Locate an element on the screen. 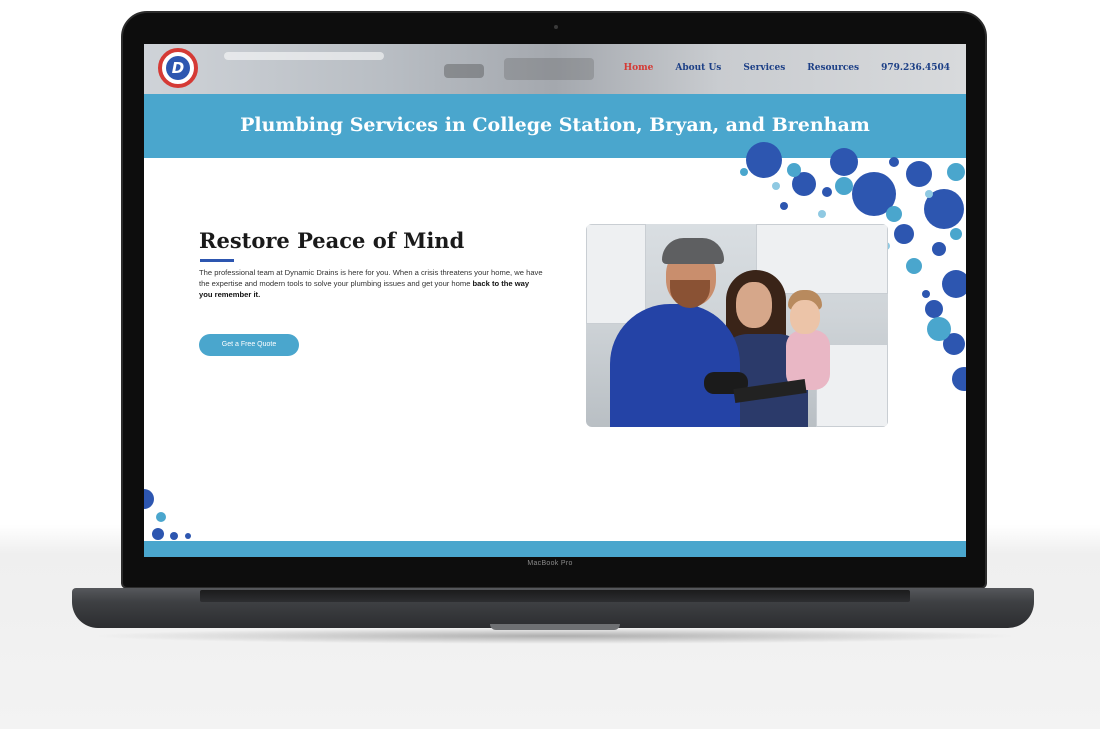 The width and height of the screenshot is (1100, 729). logo-mark: D is located at coordinates (178, 68).